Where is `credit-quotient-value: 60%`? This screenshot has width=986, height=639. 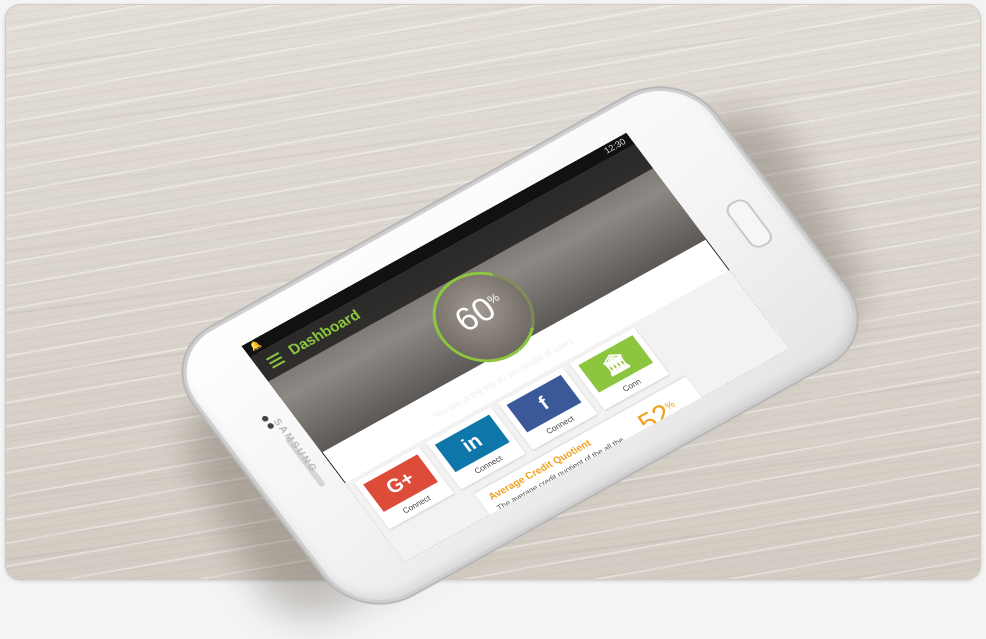
credit-quotient-value: 60% is located at coordinates (480, 312).